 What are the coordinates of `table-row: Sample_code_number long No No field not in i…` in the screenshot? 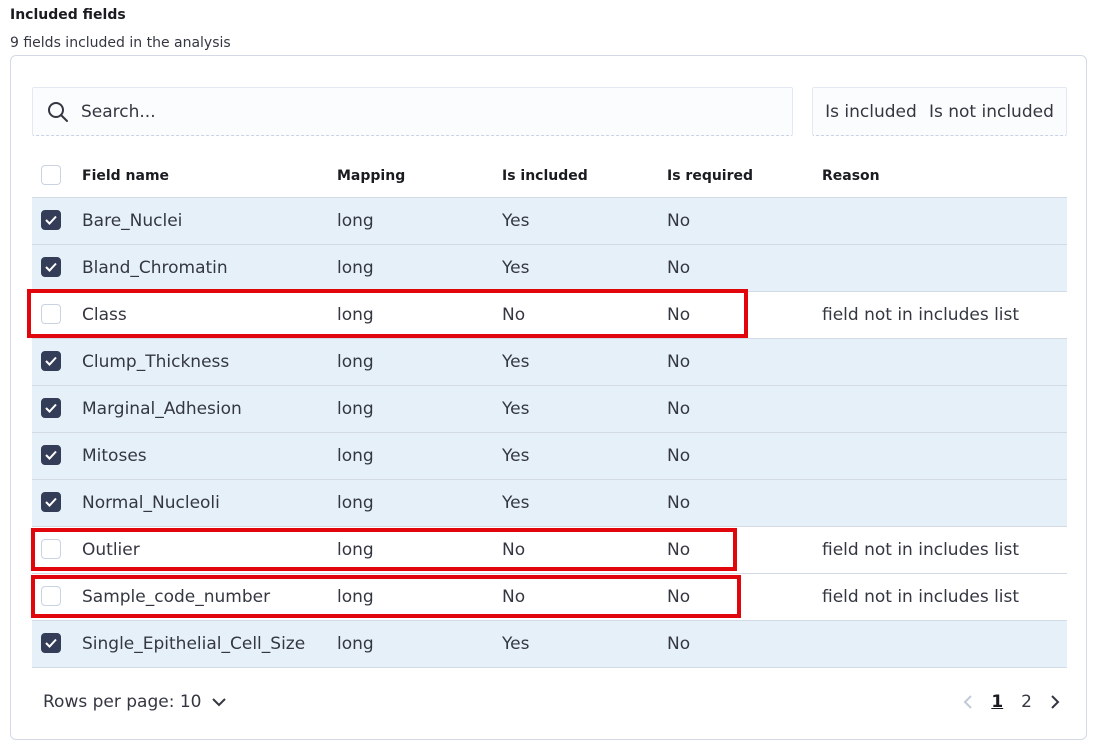 It's located at (549, 597).